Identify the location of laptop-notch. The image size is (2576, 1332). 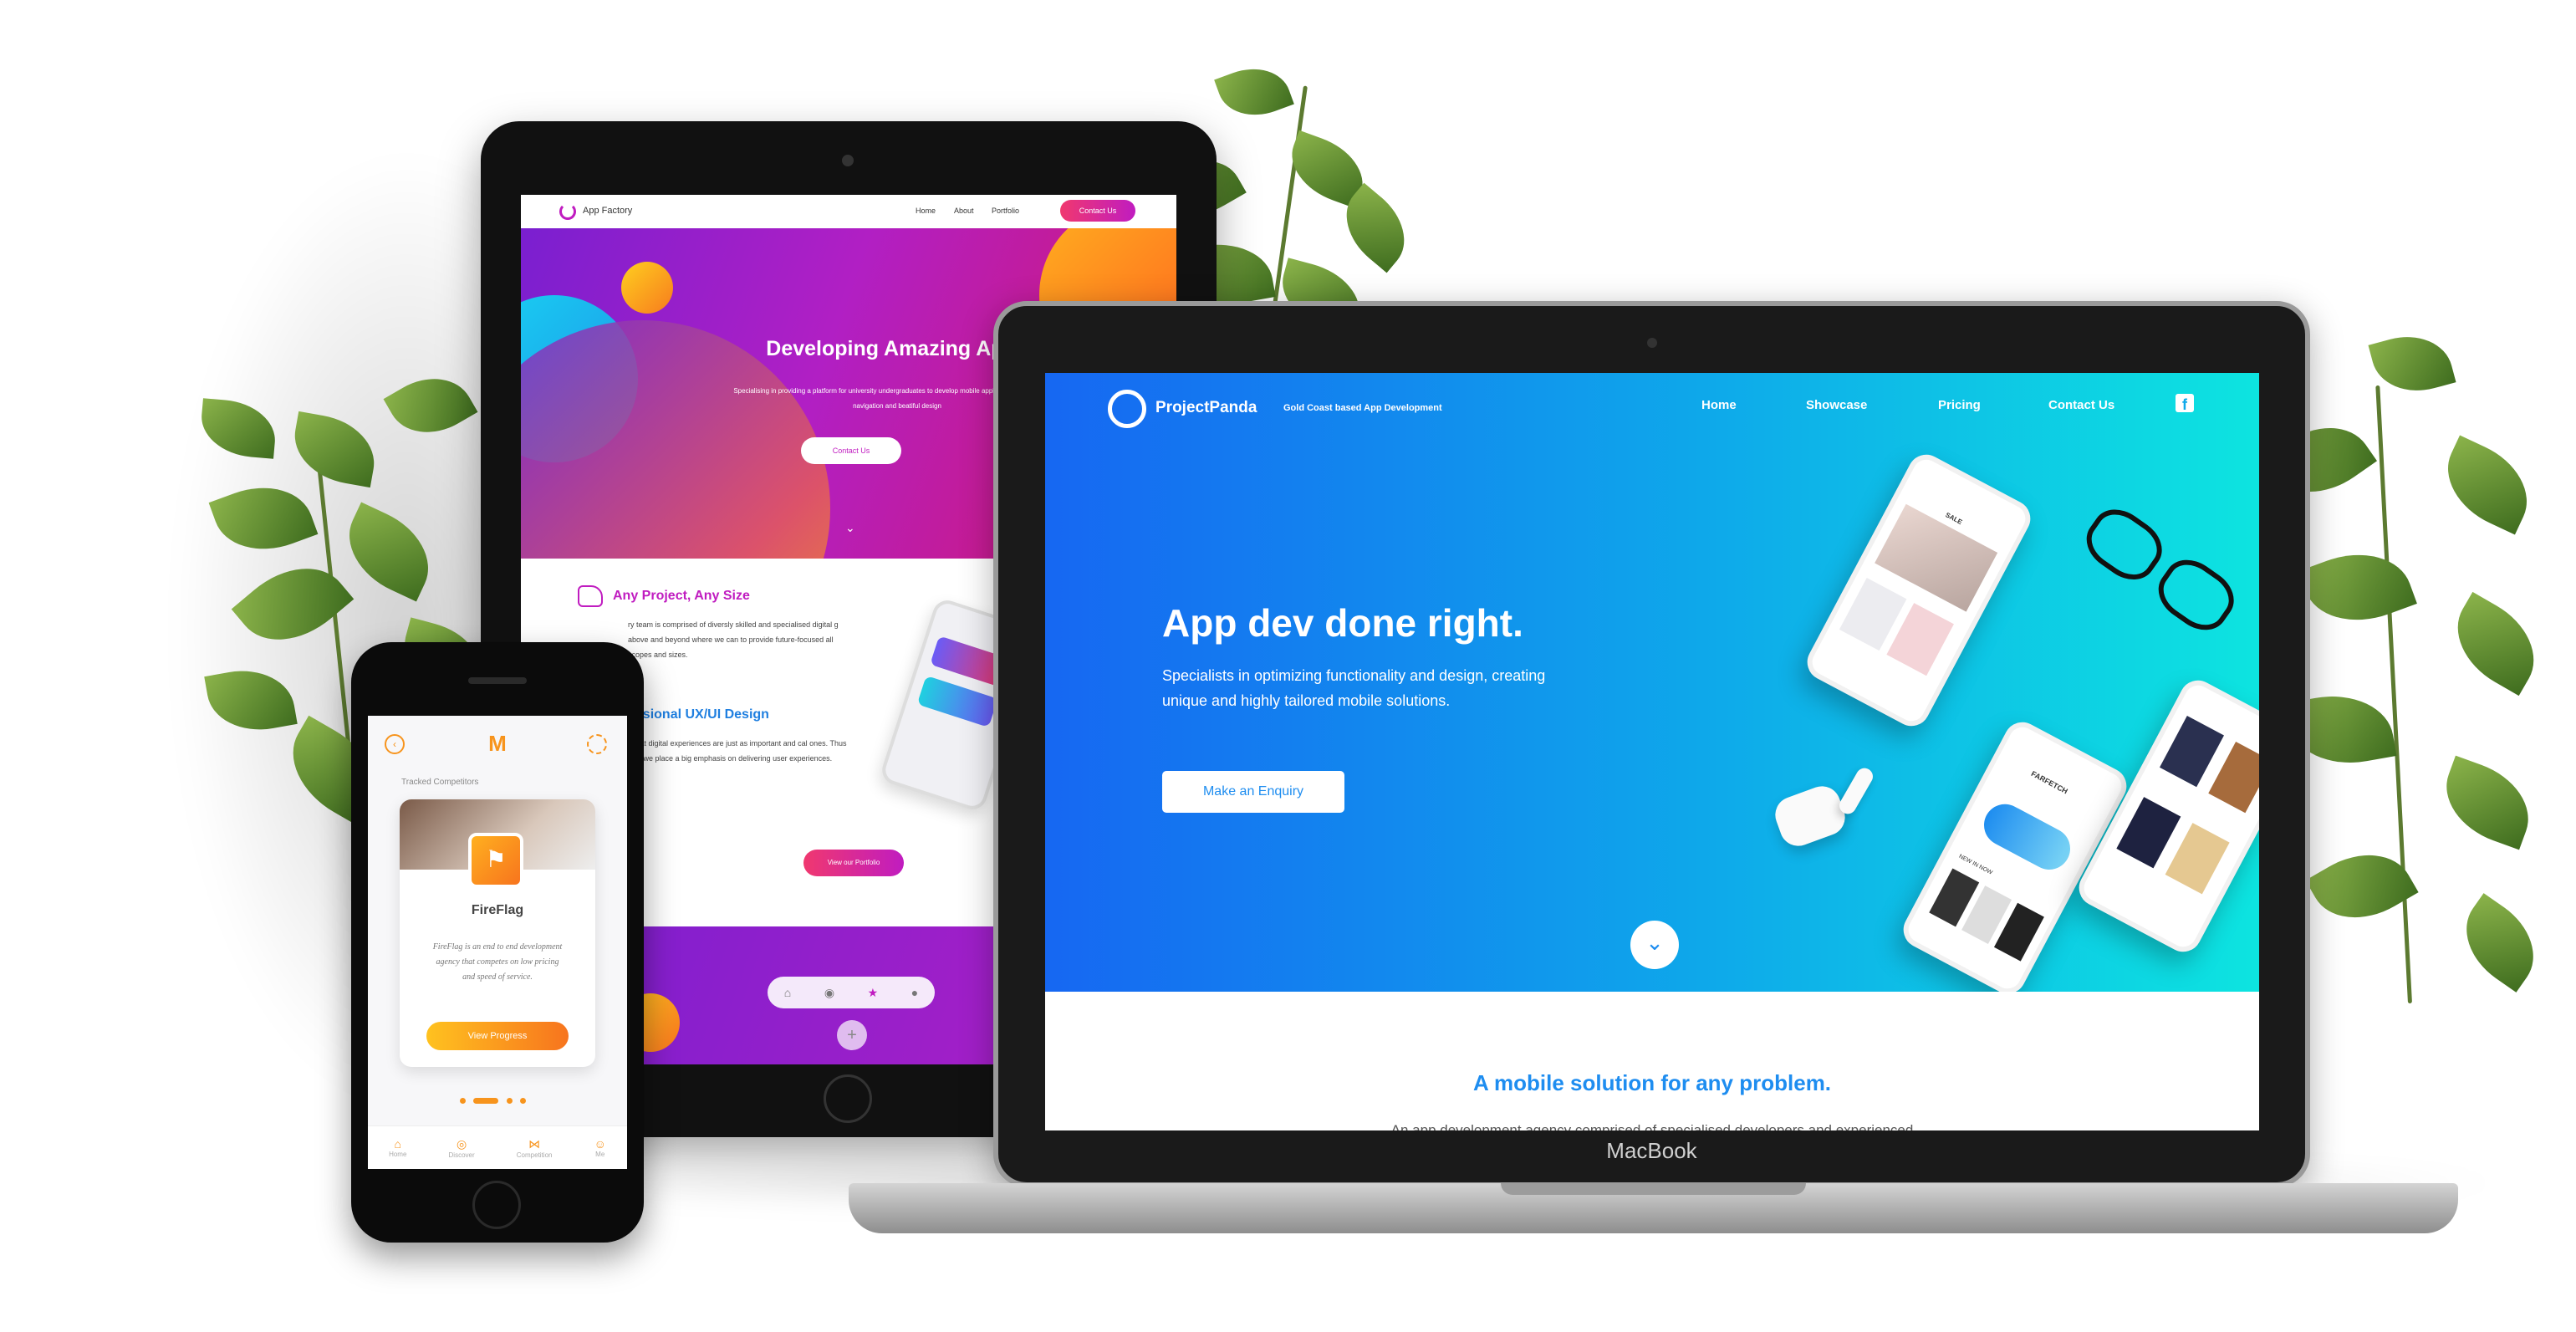
(1654, 1189).